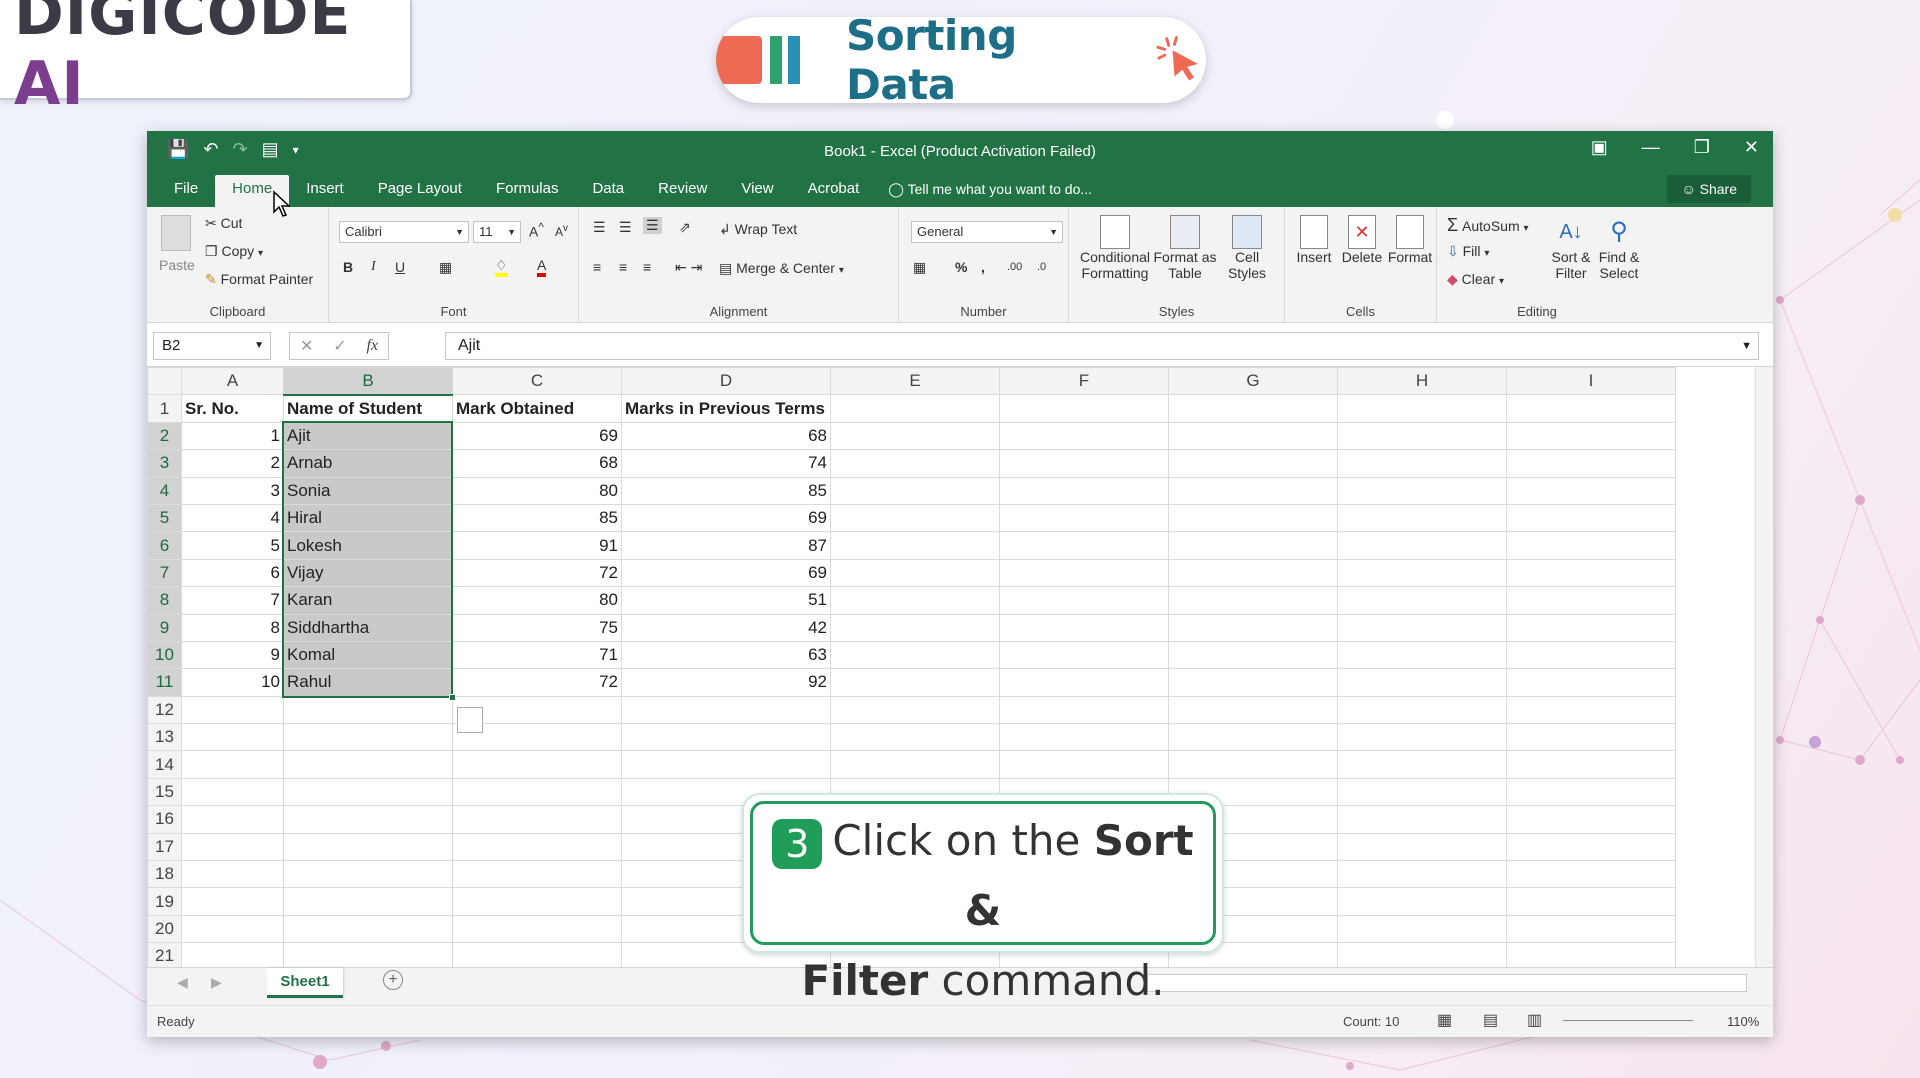 The width and height of the screenshot is (1920, 1078). I want to click on ribbon-display-icon: ▣, so click(1599, 147).